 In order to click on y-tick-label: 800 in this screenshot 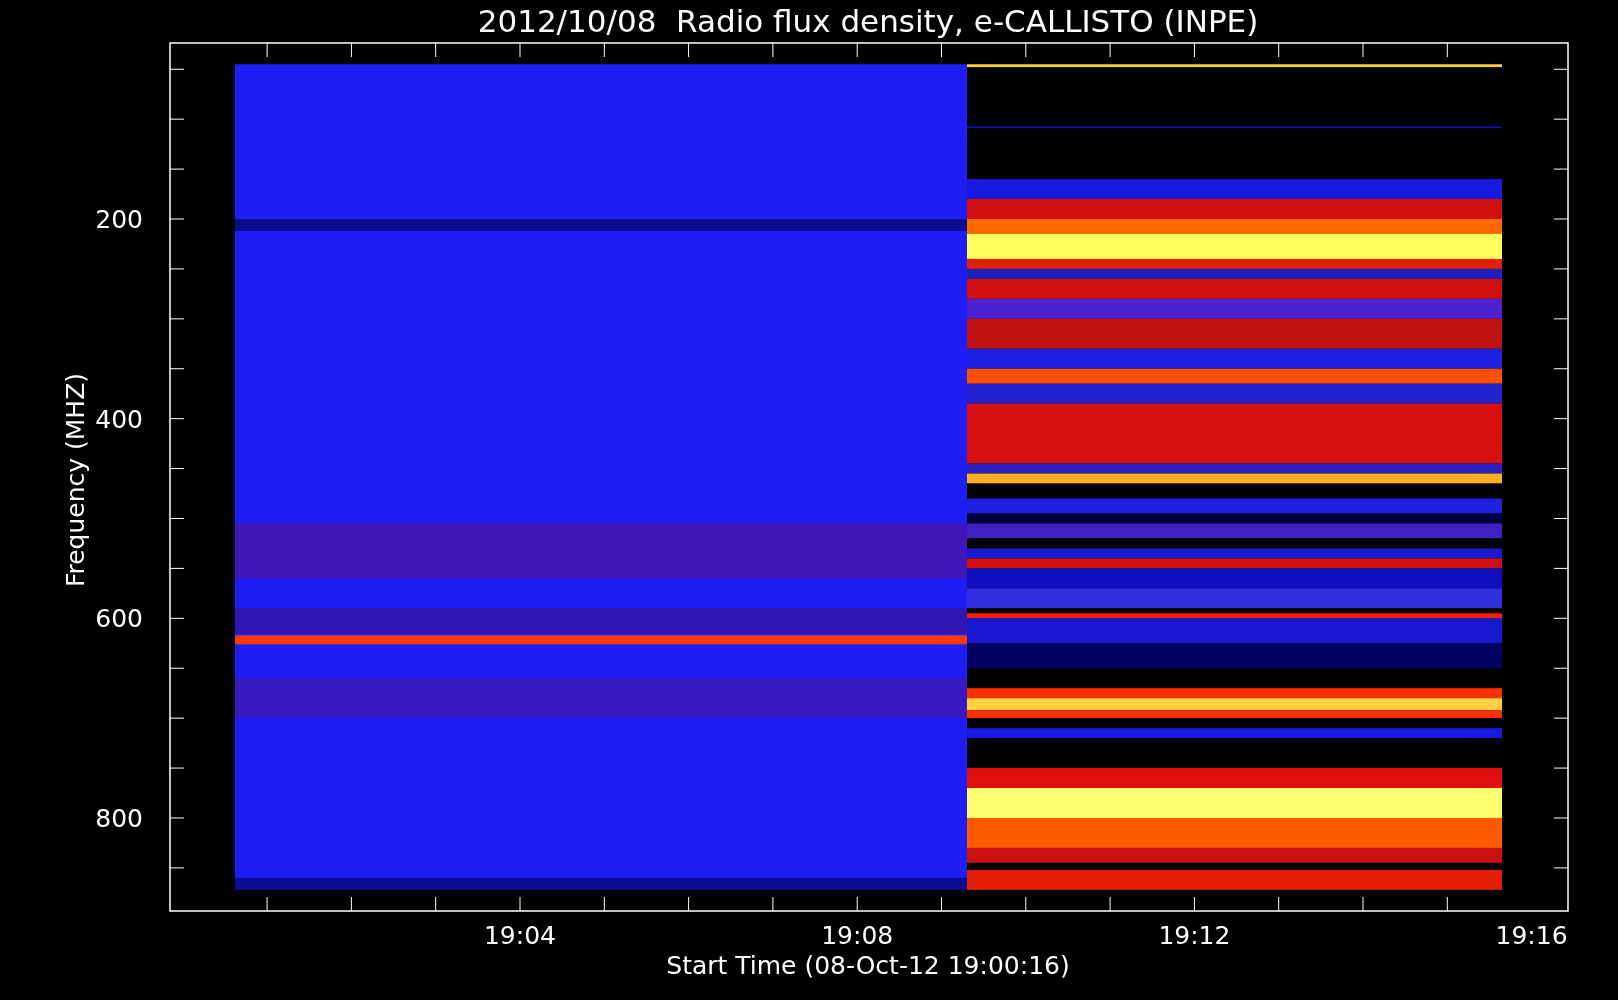, I will do `click(119, 818)`.